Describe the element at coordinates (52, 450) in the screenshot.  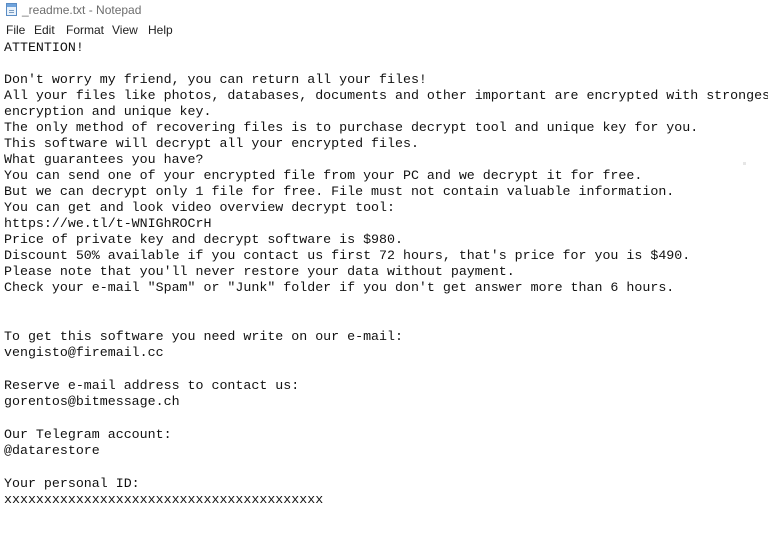
I see `telegram-line: @datarestore` at that location.